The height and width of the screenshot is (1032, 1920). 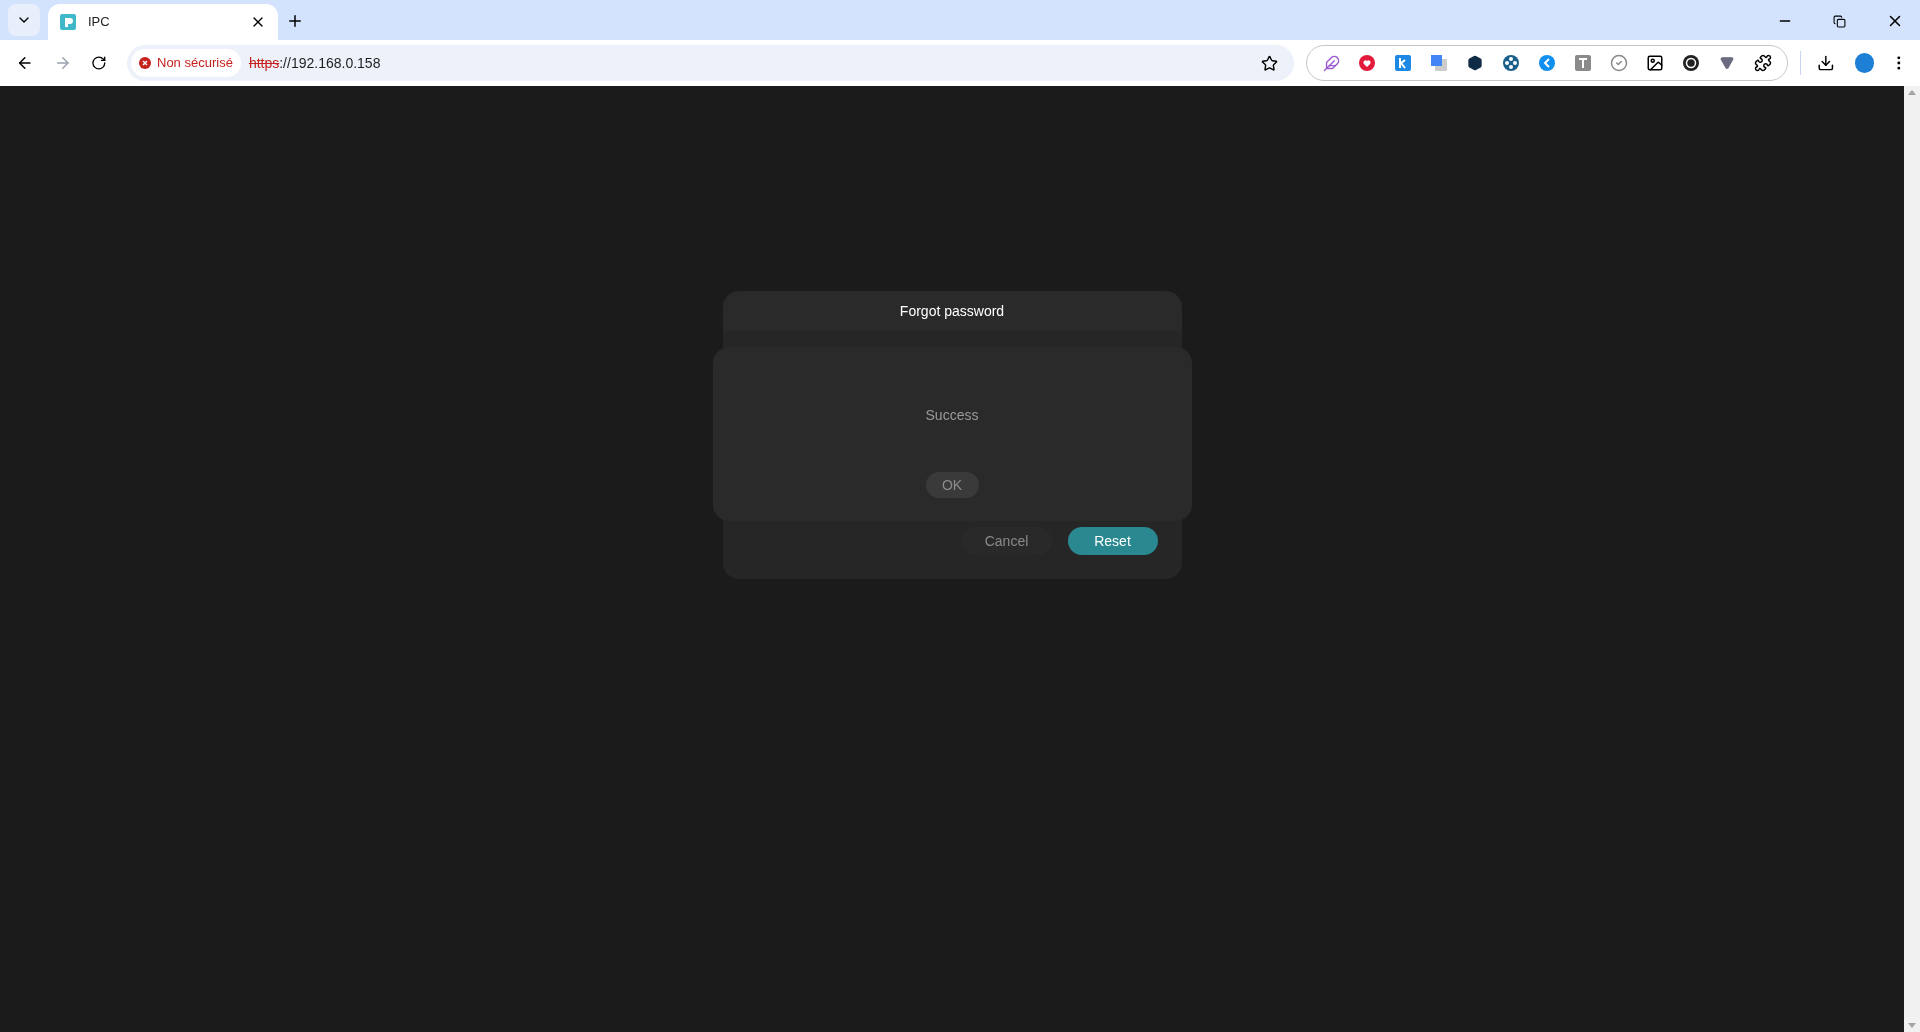 What do you see at coordinates (952, 485) in the screenshot?
I see `ok-button: OK` at bounding box center [952, 485].